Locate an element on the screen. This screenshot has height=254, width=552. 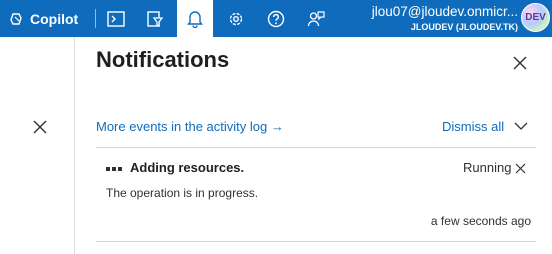
notification-dismiss-button is located at coordinates (520, 168).